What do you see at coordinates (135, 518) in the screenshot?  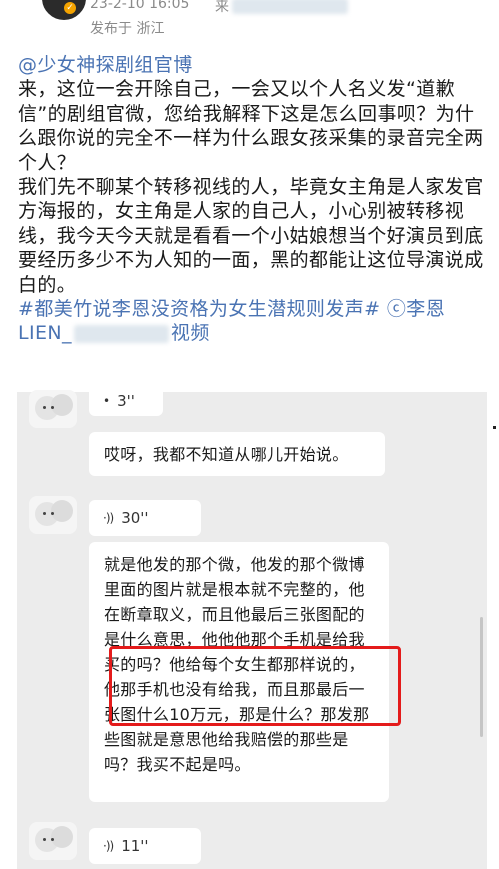 I see `voice-duration: 30''` at bounding box center [135, 518].